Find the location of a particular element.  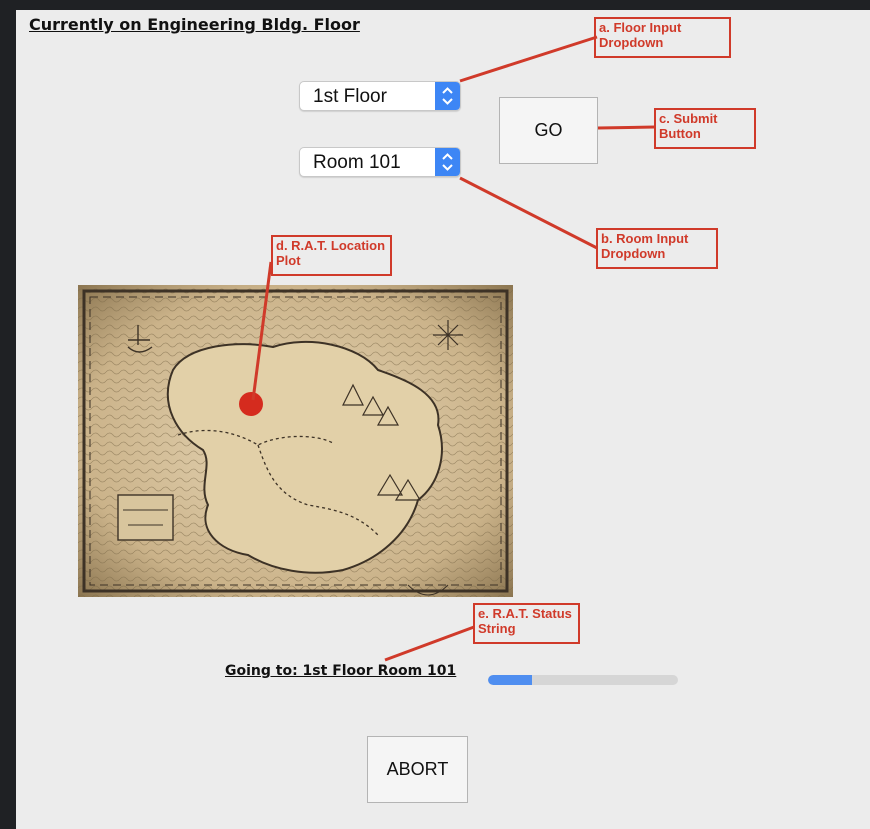

rat-status-string: Going to: 1st Floor Room 101 is located at coordinates (341, 671).